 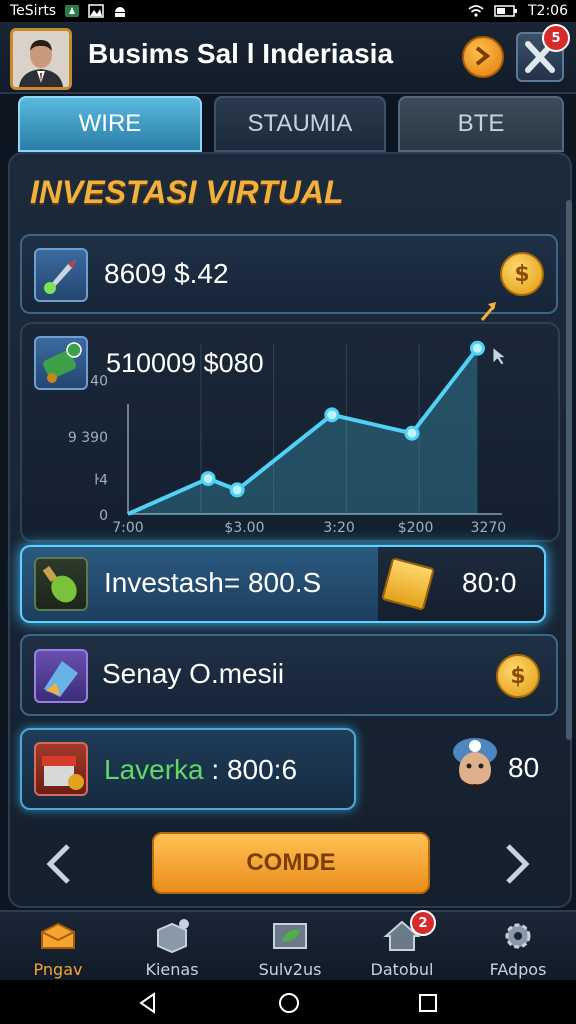 What do you see at coordinates (193, 673) in the screenshot?
I see `senay-label: Senay O.mesii` at bounding box center [193, 673].